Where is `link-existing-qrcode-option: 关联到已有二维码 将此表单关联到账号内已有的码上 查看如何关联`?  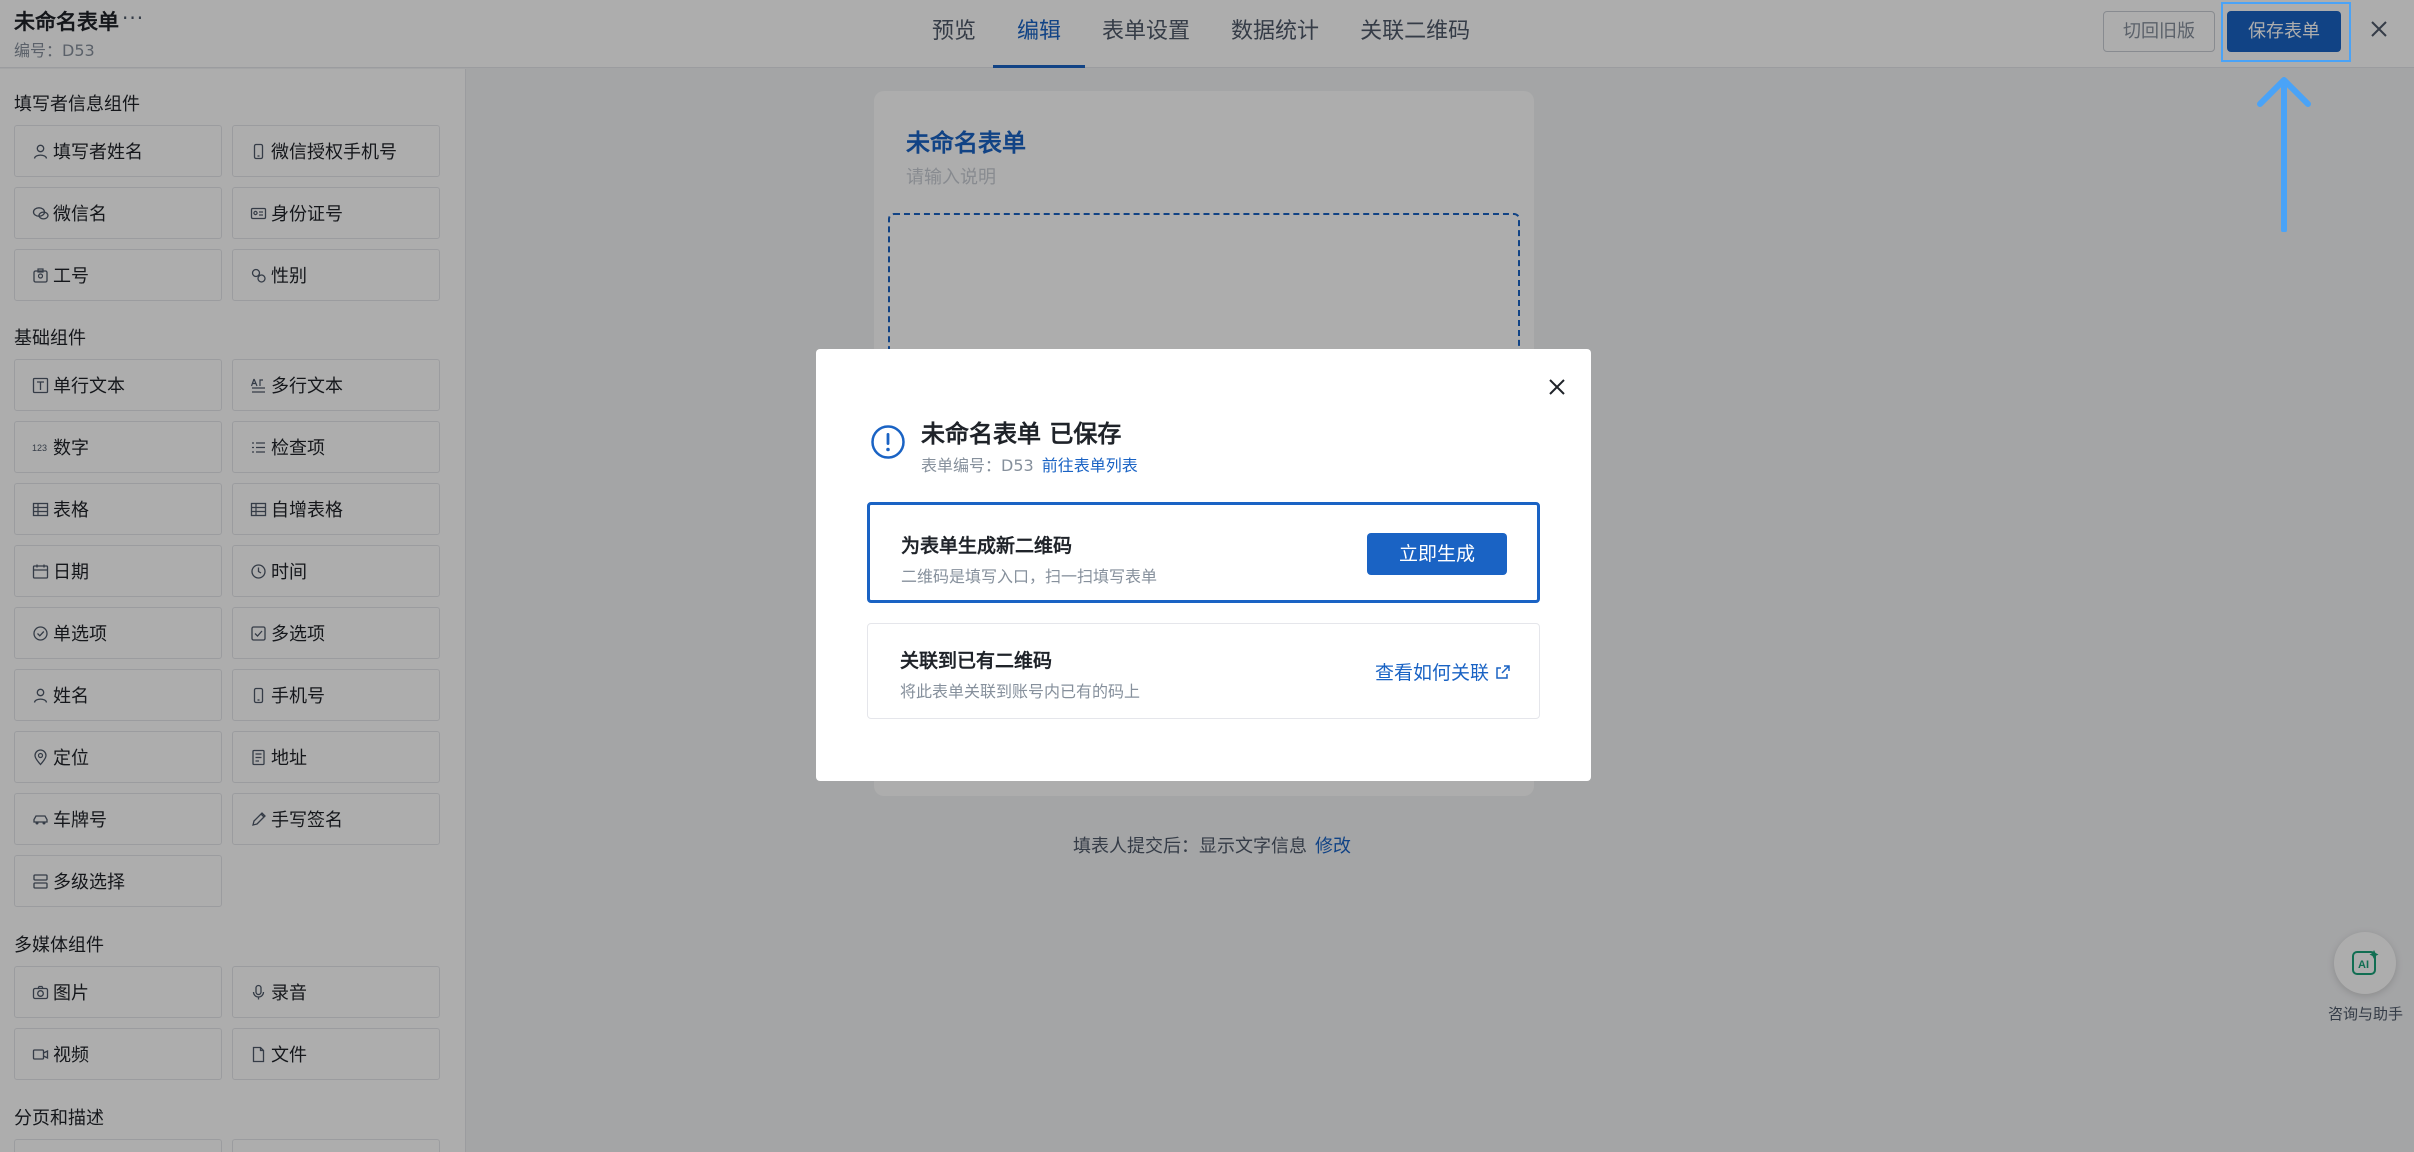
link-existing-qrcode-option: 关联到已有二维码 将此表单关联到账号内已有的码上 查看如何关联 is located at coordinates (1203, 671).